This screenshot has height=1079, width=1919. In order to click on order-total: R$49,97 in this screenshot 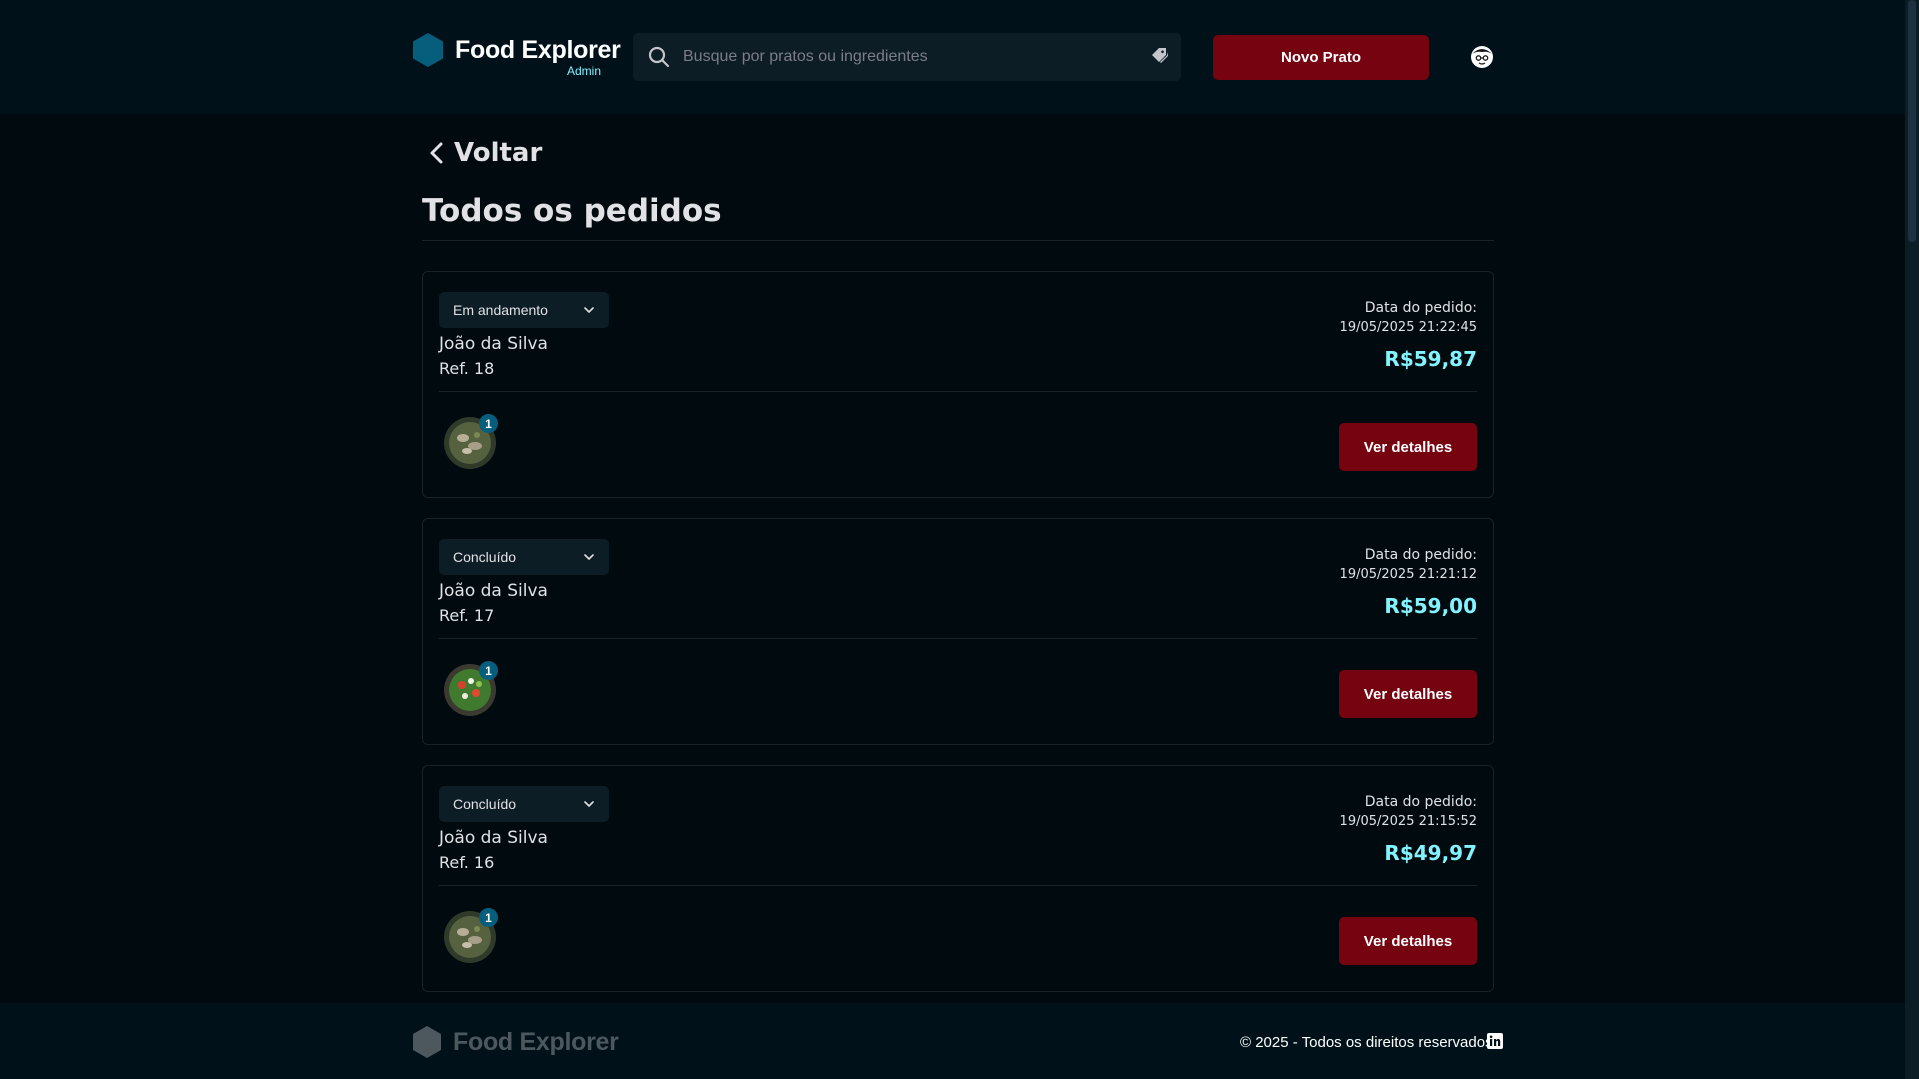, I will do `click(1430, 853)`.